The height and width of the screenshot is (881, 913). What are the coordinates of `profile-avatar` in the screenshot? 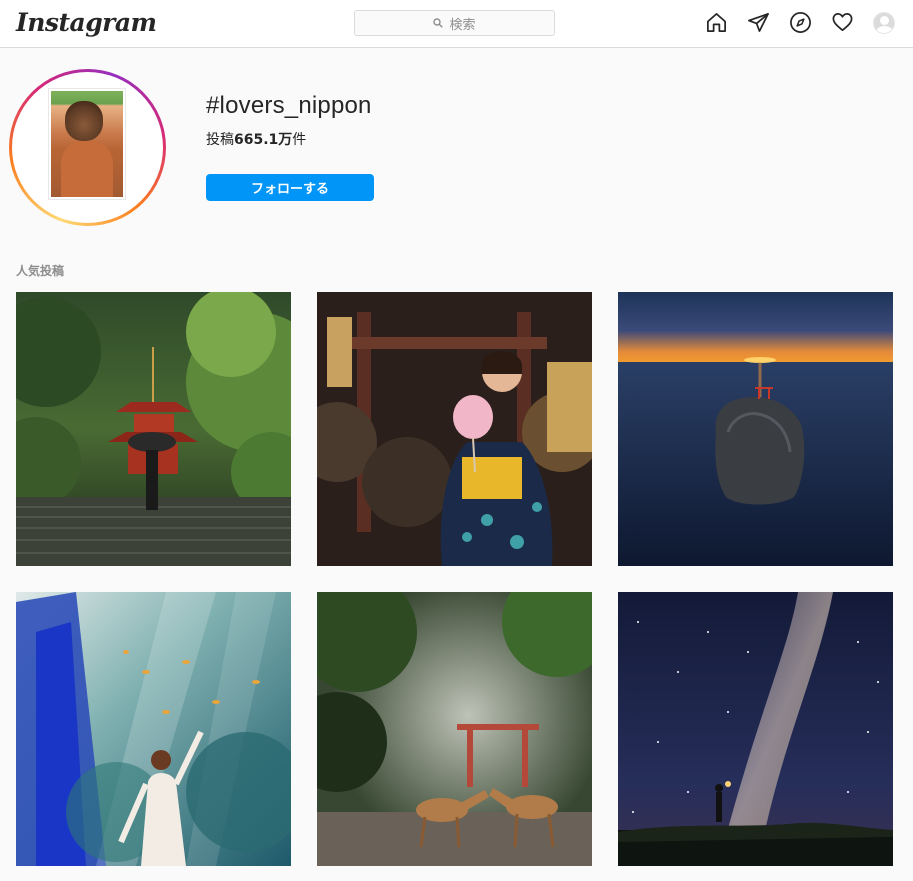 It's located at (884, 22).